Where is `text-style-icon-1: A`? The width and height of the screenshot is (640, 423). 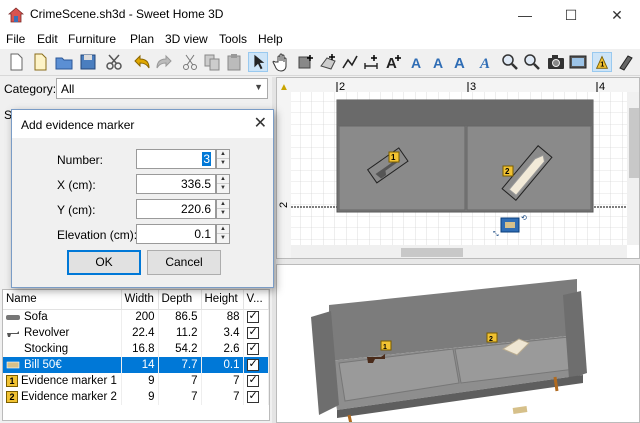 text-style-icon-1: A is located at coordinates (418, 62).